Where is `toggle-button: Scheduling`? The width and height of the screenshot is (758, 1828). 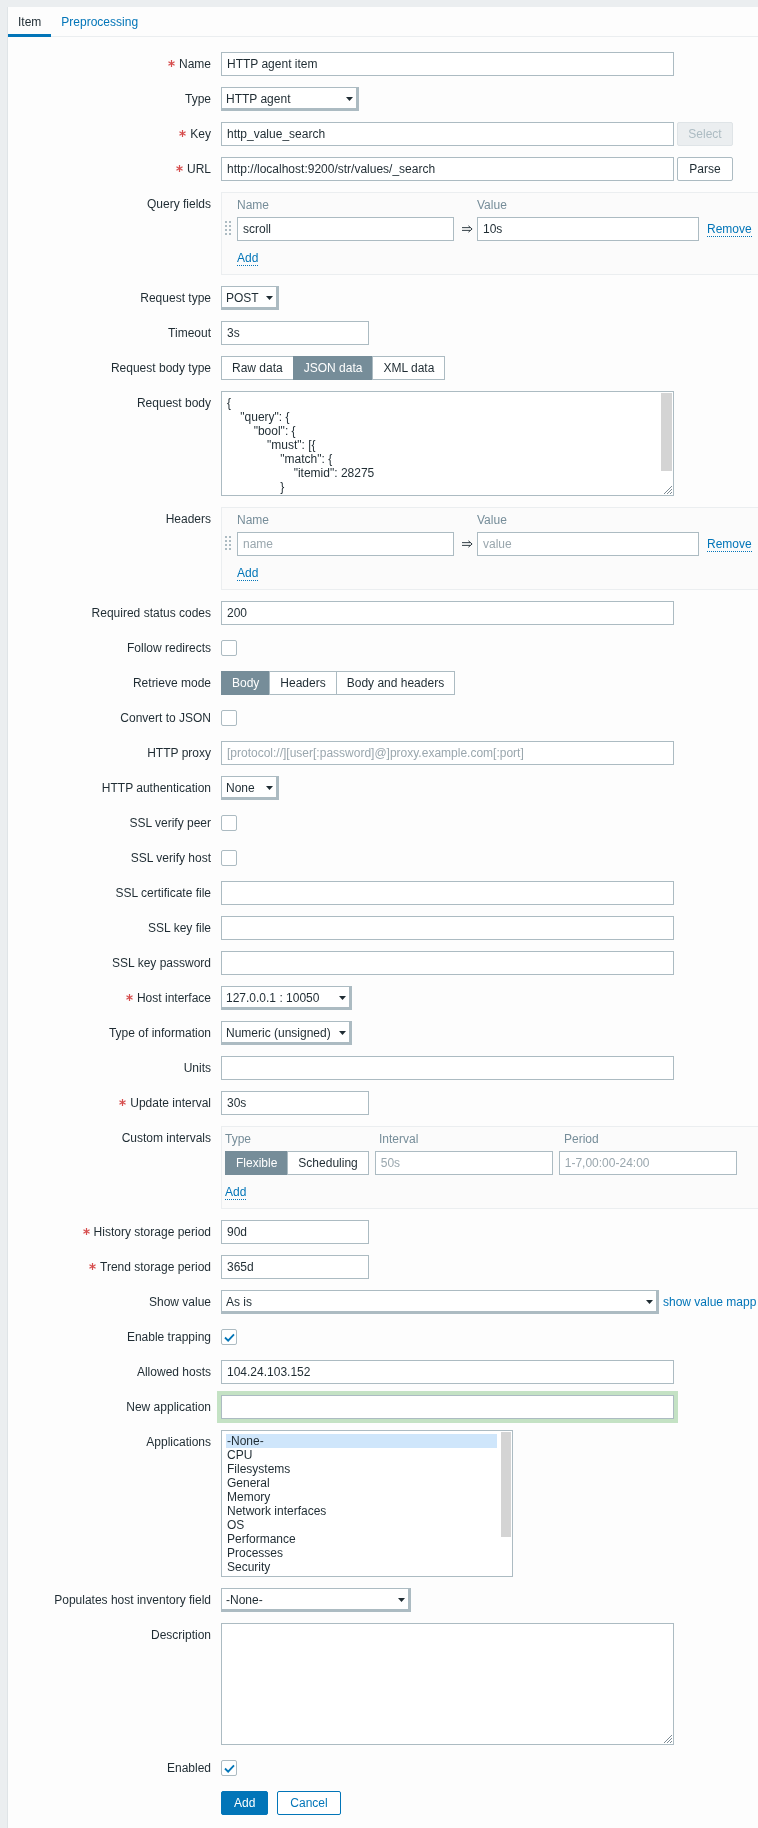
toggle-button: Scheduling is located at coordinates (328, 1163).